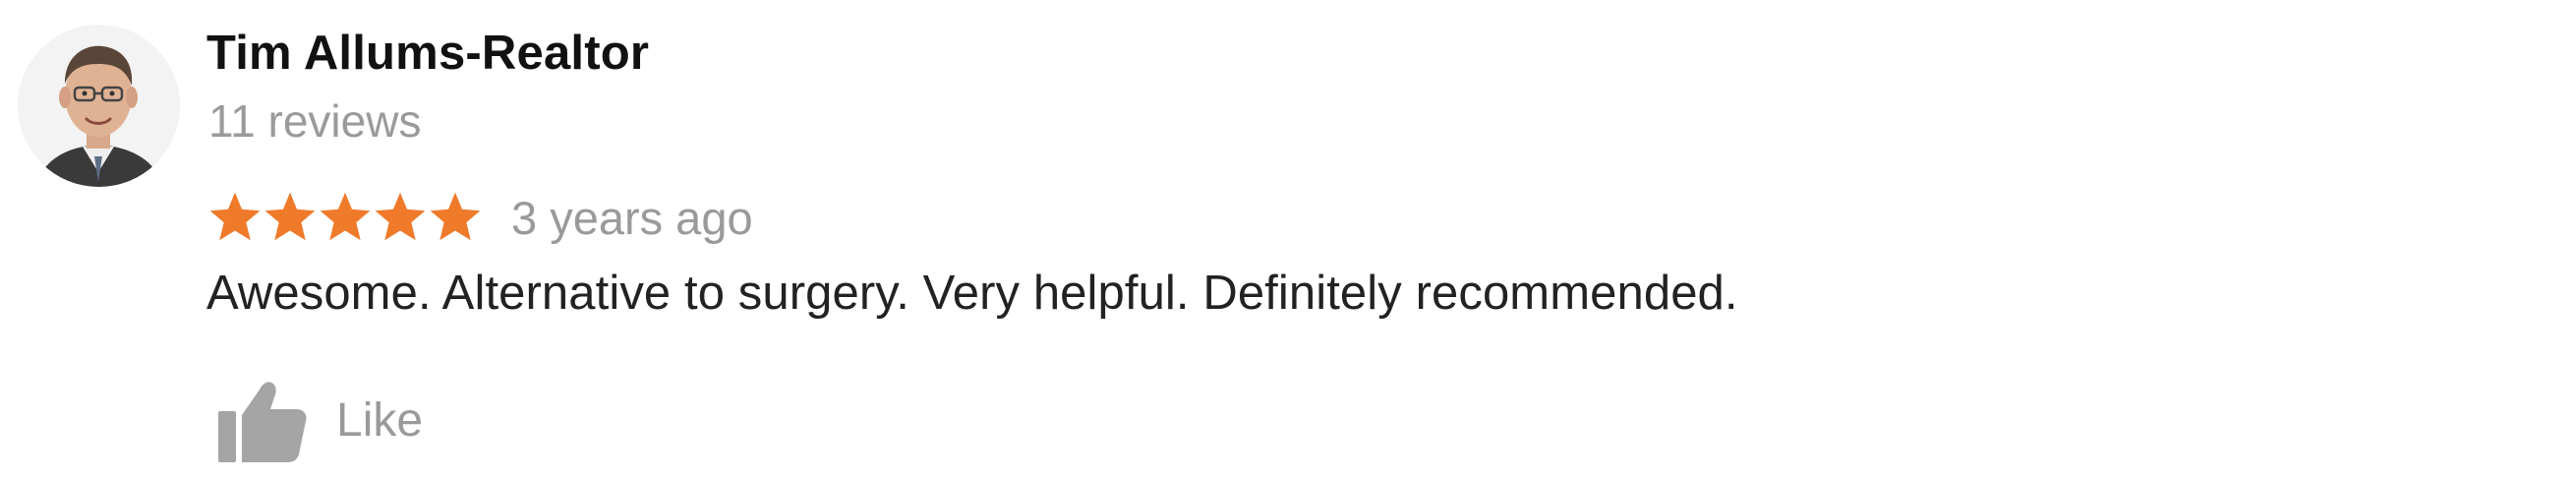 This screenshot has height=480, width=2576. Describe the element at coordinates (632, 217) in the screenshot. I see `review-date: 3 years ago` at that location.